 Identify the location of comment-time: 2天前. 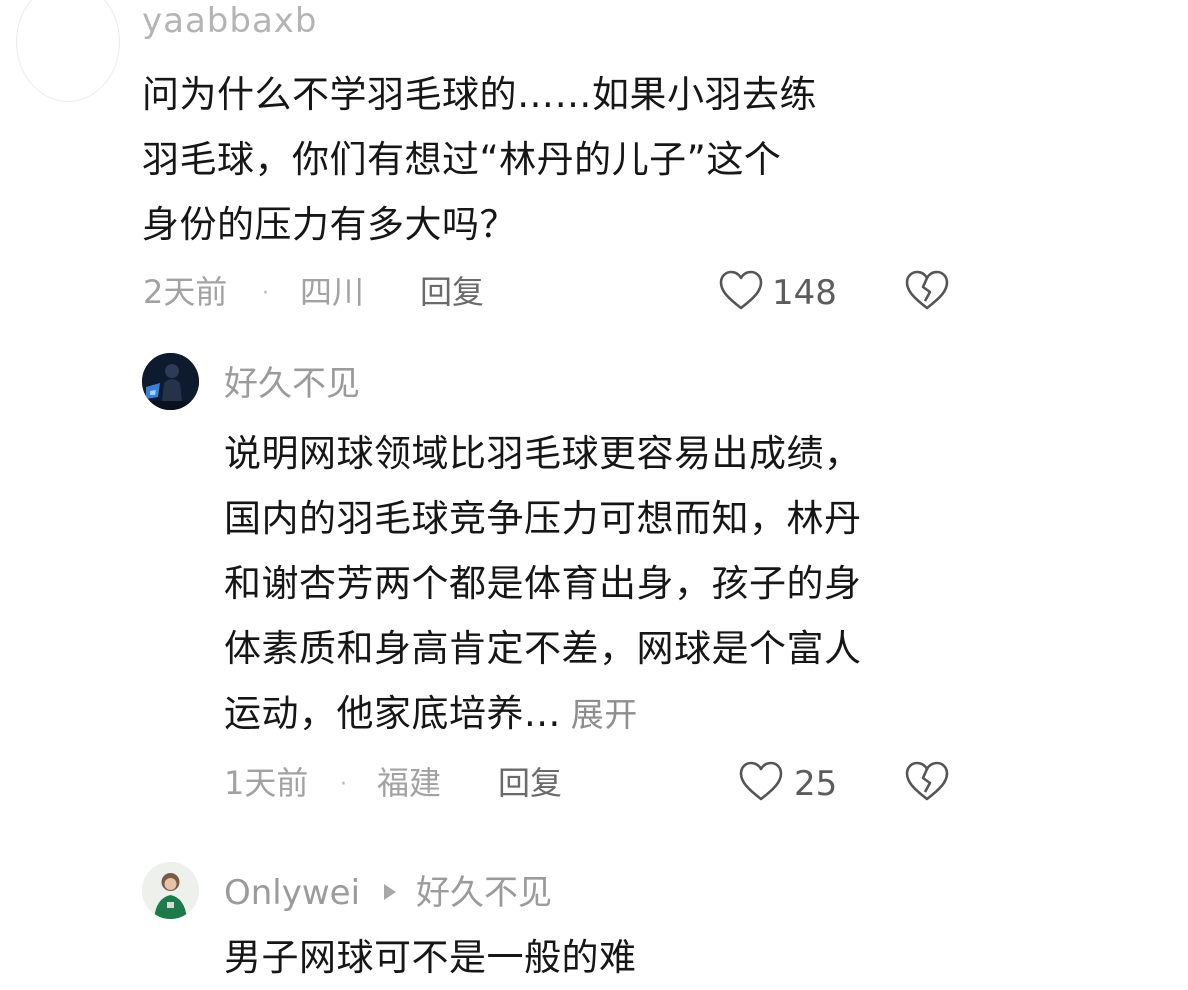
(185, 292).